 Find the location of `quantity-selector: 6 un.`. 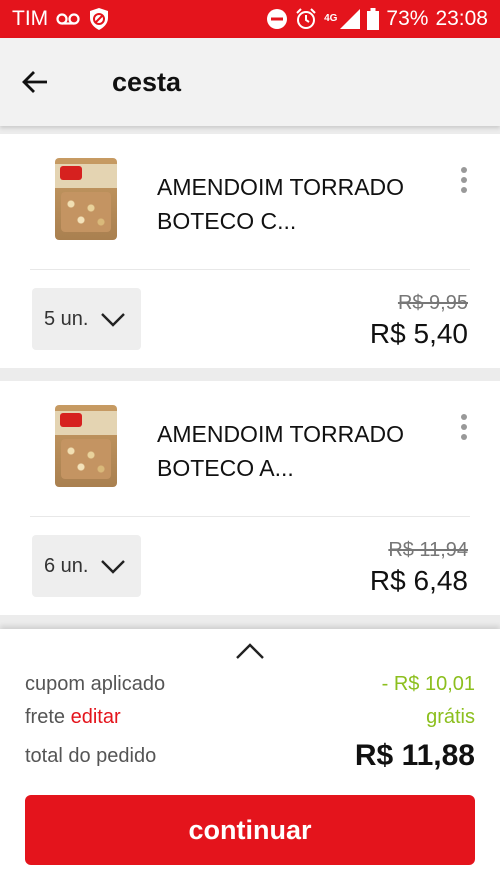

quantity-selector: 6 un. is located at coordinates (86, 566).